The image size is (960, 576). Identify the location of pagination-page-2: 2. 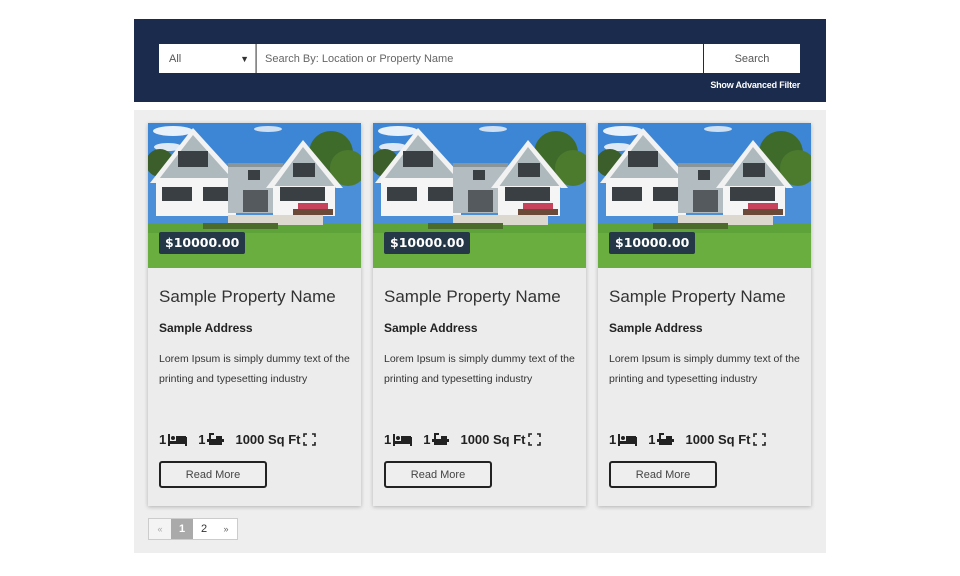
(204, 529).